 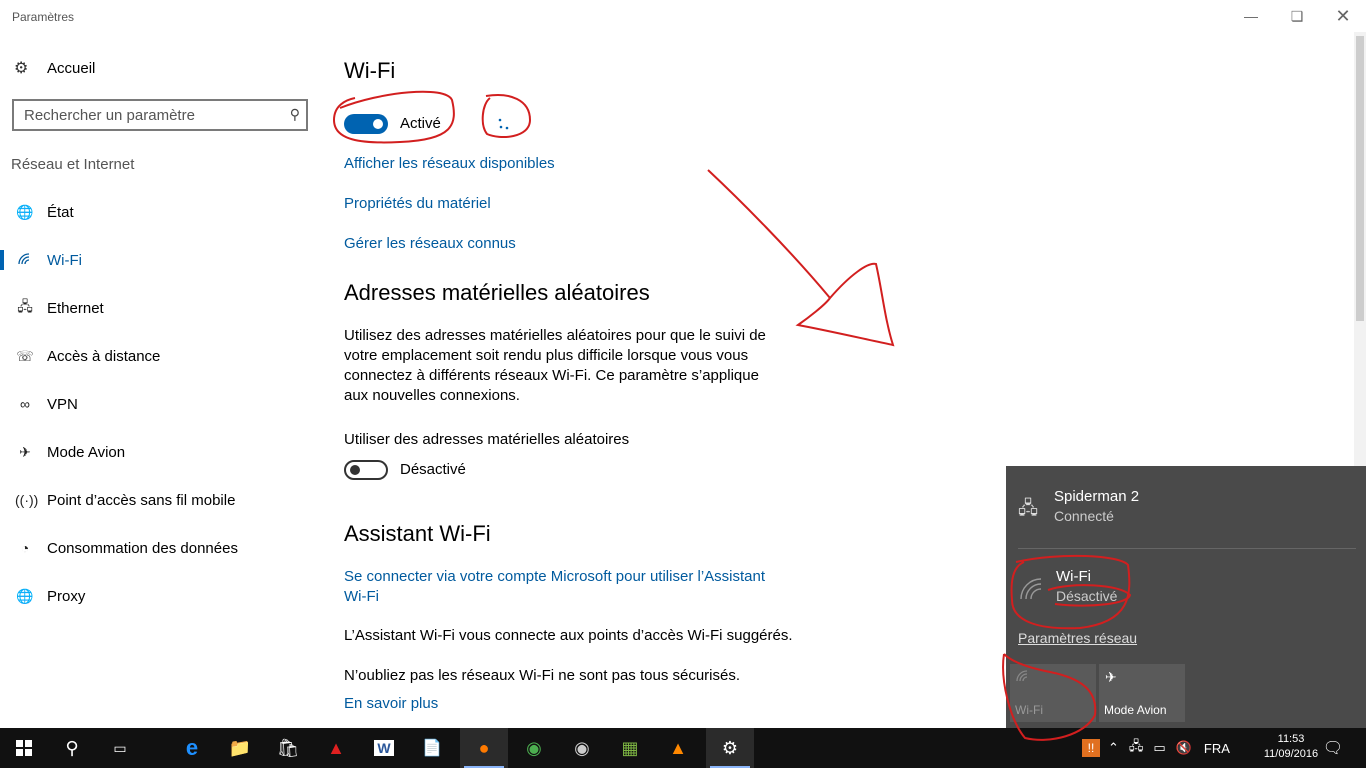 I want to click on sidebar-item-vpn: ∞ VPN, so click(x=160, y=404).